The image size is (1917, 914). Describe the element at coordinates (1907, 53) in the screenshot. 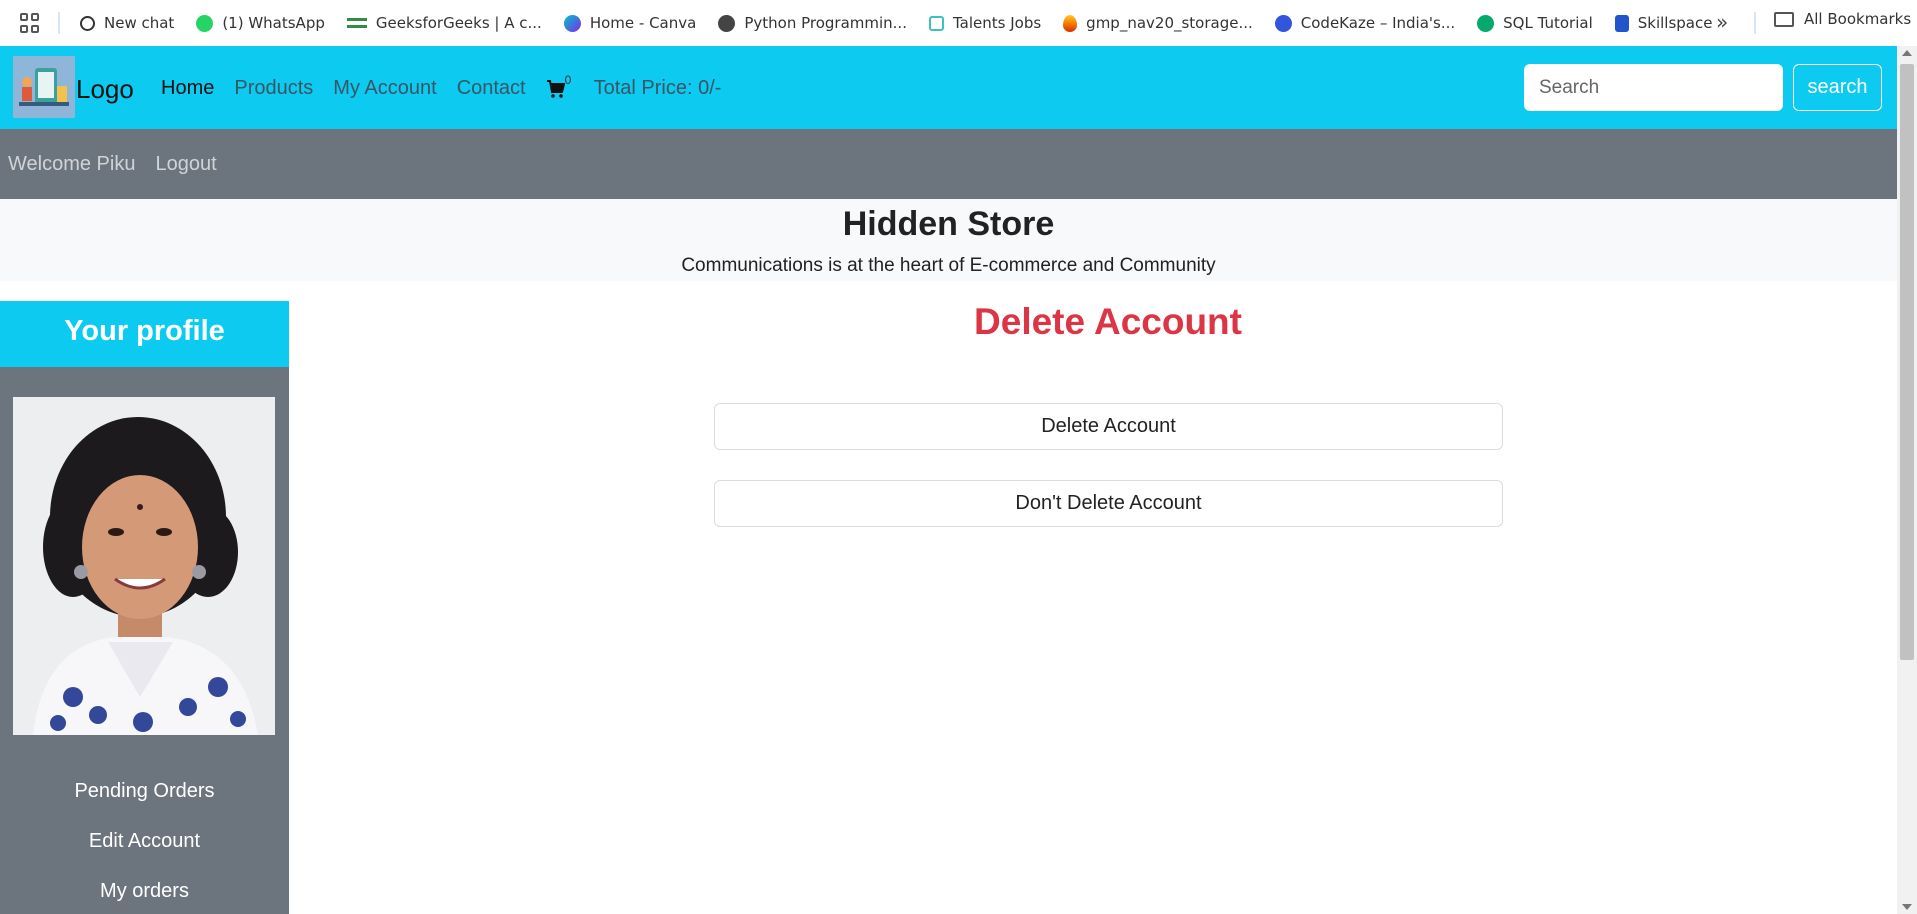

I see `scroll-up-arrow-icon` at that location.